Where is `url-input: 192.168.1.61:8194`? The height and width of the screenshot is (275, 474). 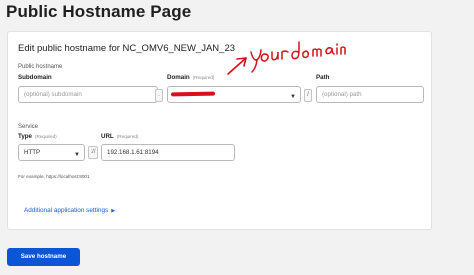 url-input: 192.168.1.61:8194 is located at coordinates (168, 152).